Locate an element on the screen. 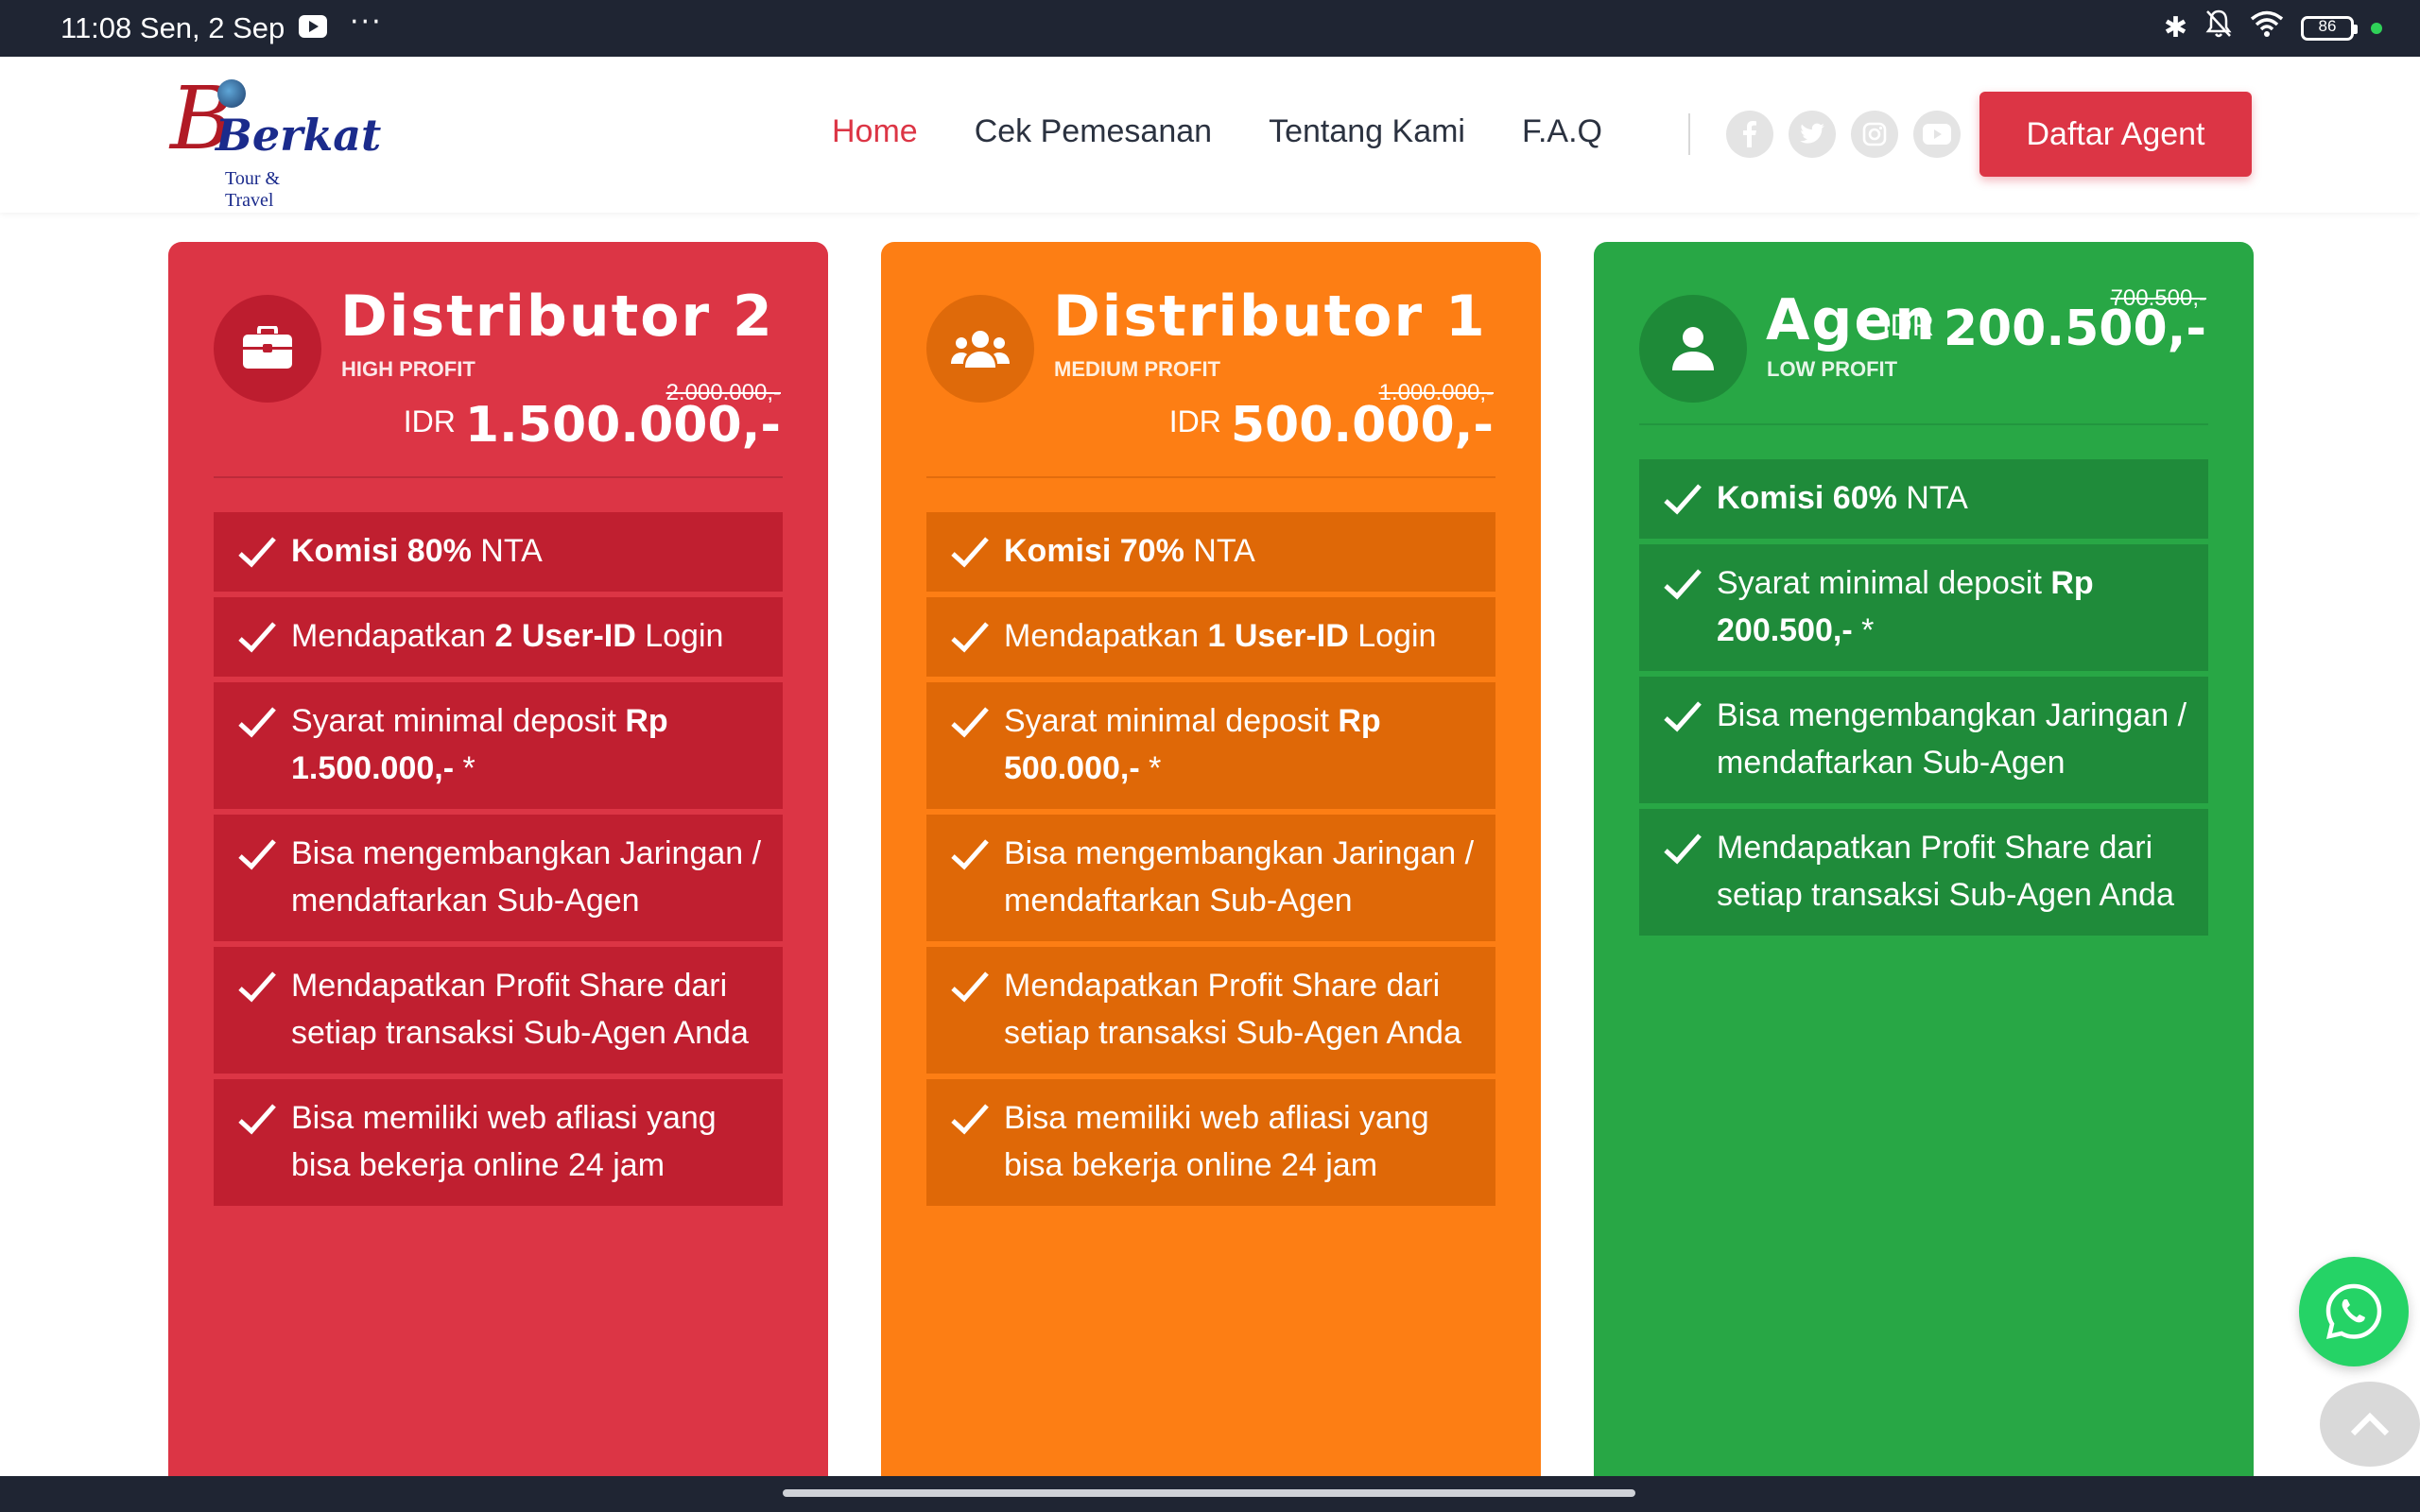 The height and width of the screenshot is (1512, 2420). status-icons: ✱ 86 is located at coordinates (2273, 28).